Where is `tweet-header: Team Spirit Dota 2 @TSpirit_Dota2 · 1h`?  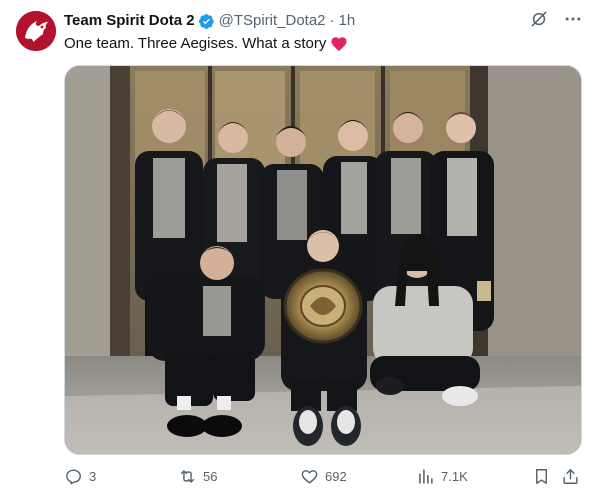
tweet-header: Team Spirit Dota 2 @TSpirit_Dota2 · 1h is located at coordinates (324, 20).